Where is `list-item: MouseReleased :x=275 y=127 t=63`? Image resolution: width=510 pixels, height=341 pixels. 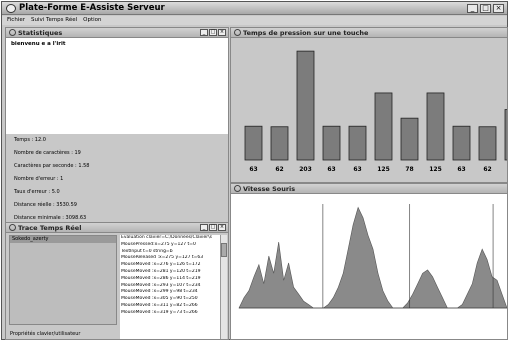
list-item: MouseReleased :x=275 y=127 t=63 is located at coordinates (162, 258).